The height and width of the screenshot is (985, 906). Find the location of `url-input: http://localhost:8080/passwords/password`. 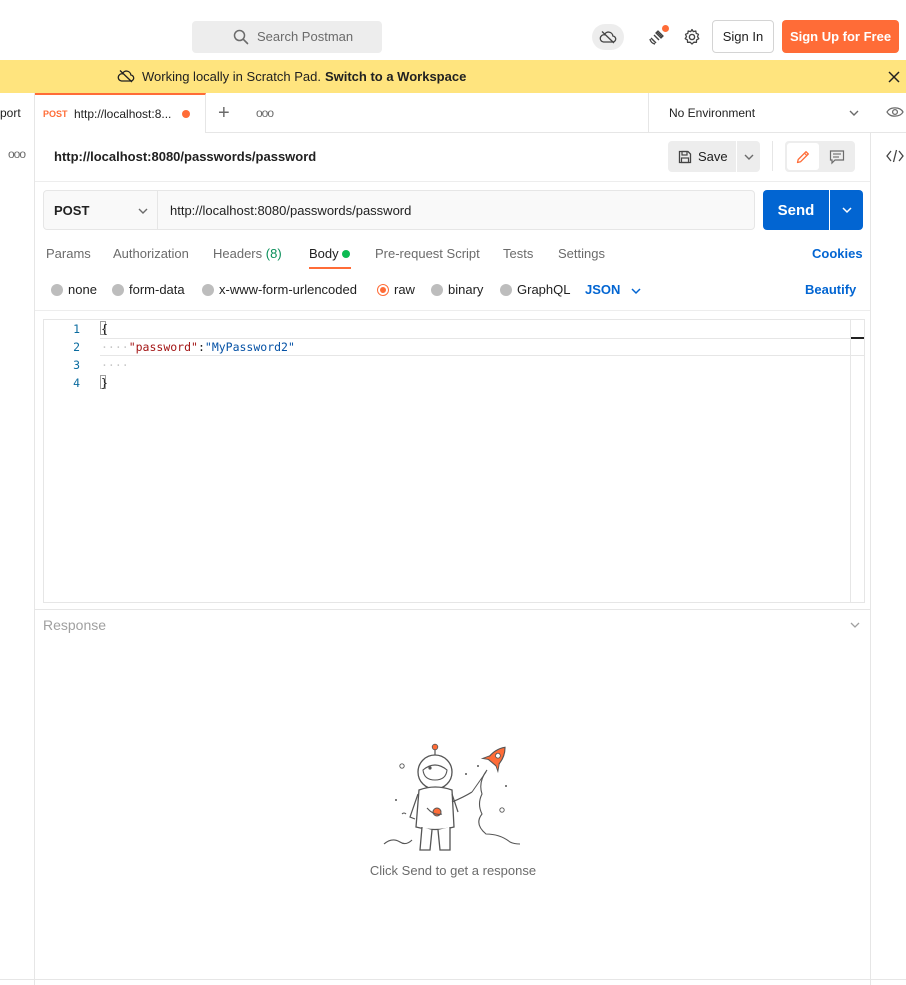

url-input: http://localhost:8080/passwords/password is located at coordinates (290, 210).